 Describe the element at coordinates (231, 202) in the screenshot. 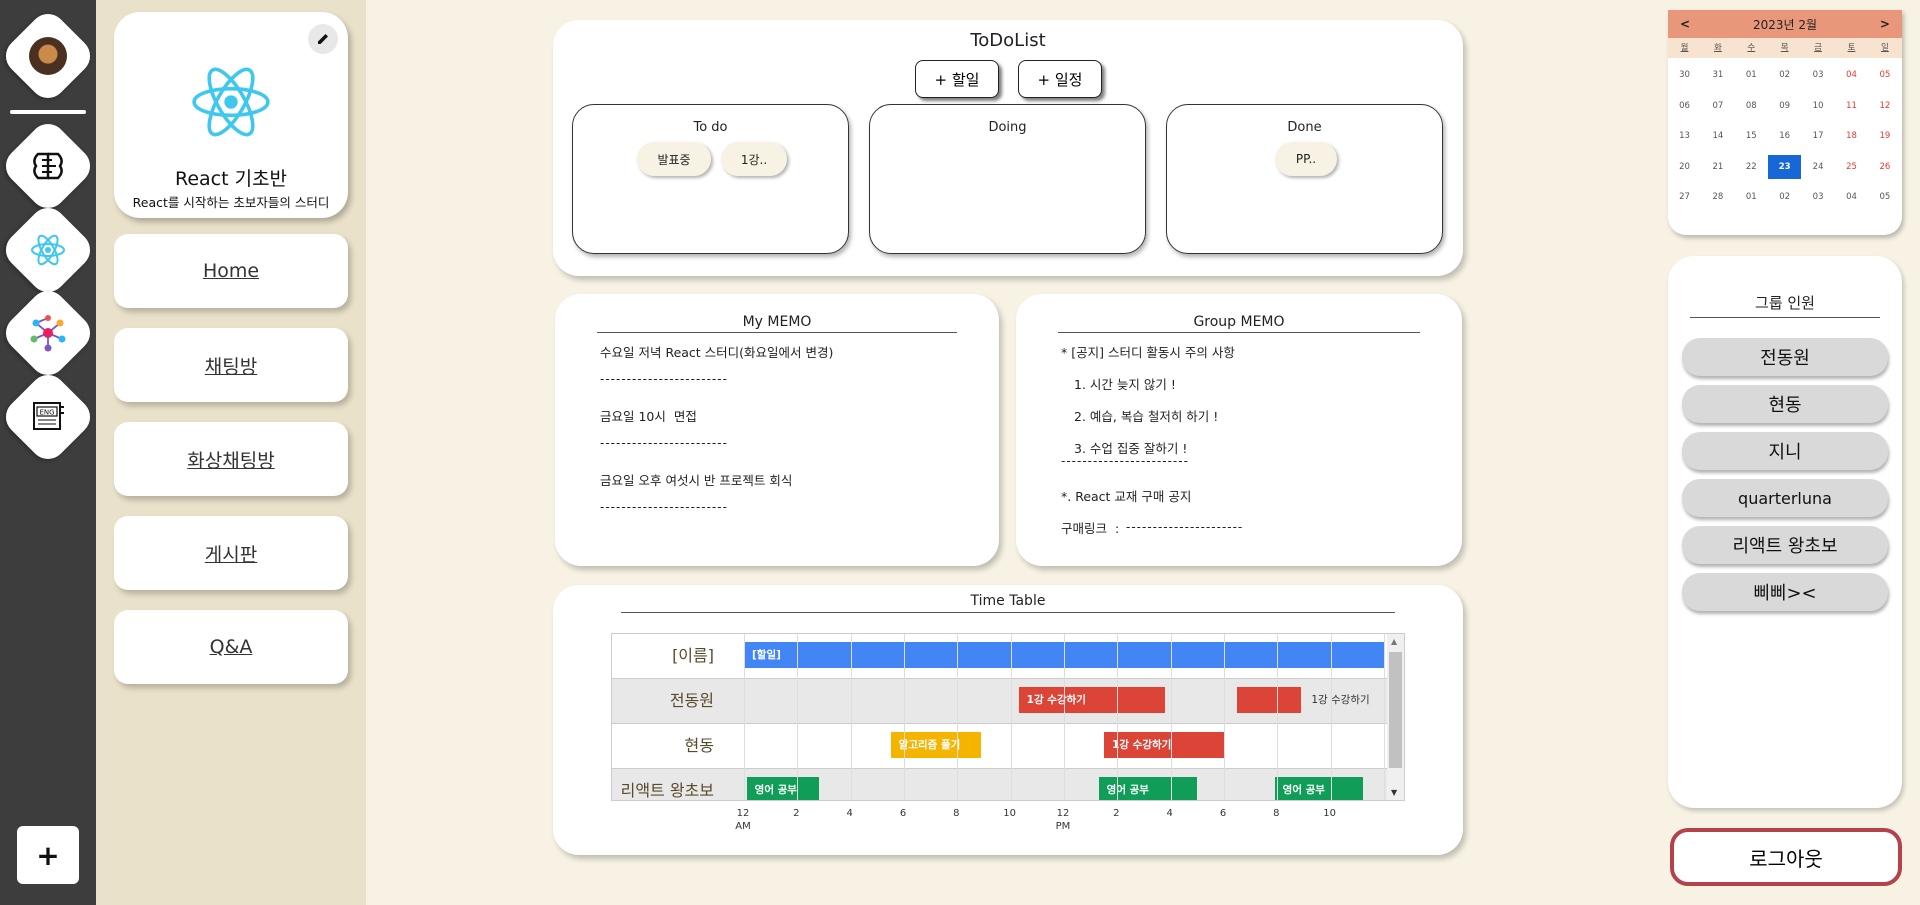

I see `group-subtitle: React를 시작하는 초보자들의 스터디` at that location.